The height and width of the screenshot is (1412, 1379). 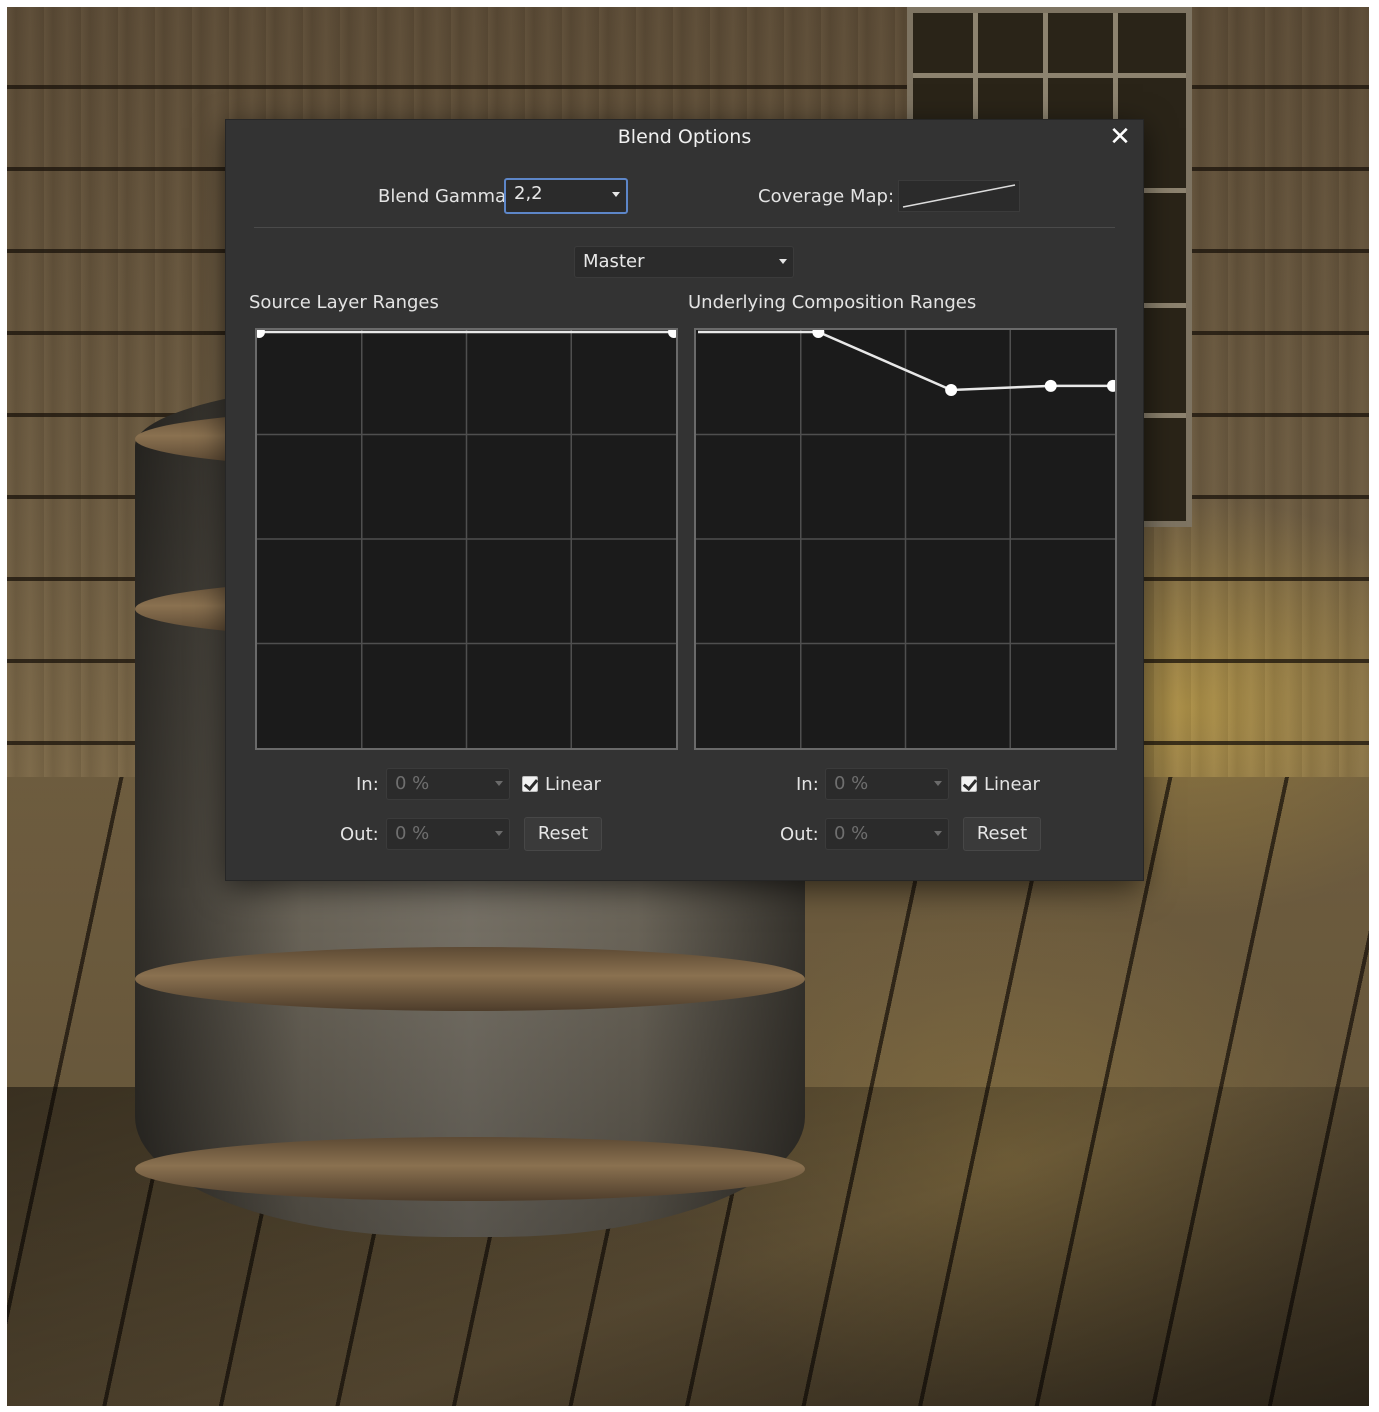 What do you see at coordinates (412, 783) in the screenshot?
I see `source-in-value: 0 %` at bounding box center [412, 783].